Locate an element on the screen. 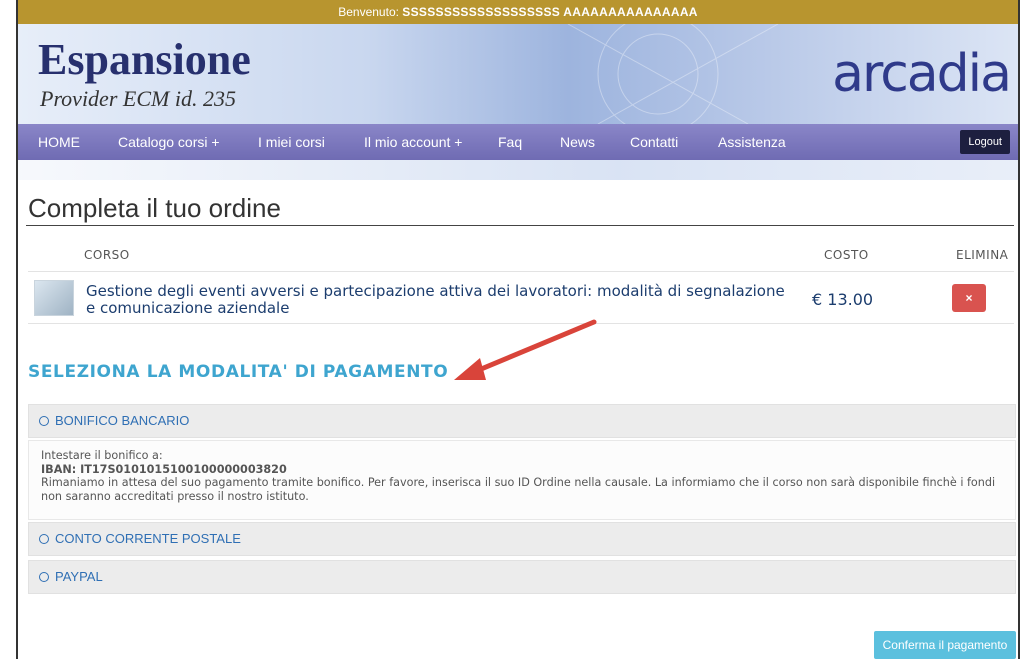 This screenshot has width=1020, height=659. confirm-payment-button: Conferma il pagamento is located at coordinates (945, 645).